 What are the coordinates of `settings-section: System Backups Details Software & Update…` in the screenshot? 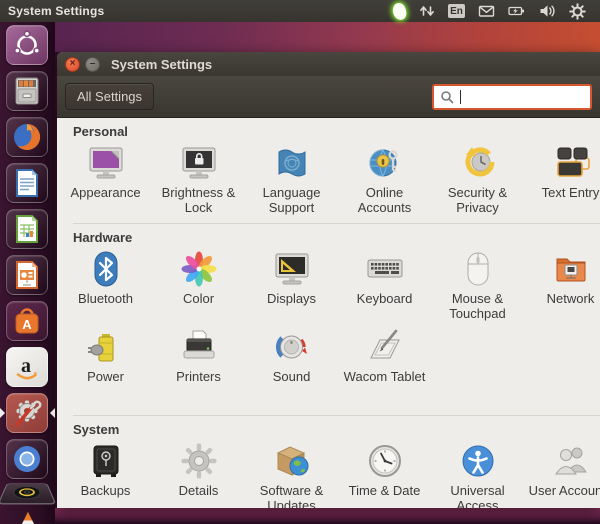 It's located at (328, 465).